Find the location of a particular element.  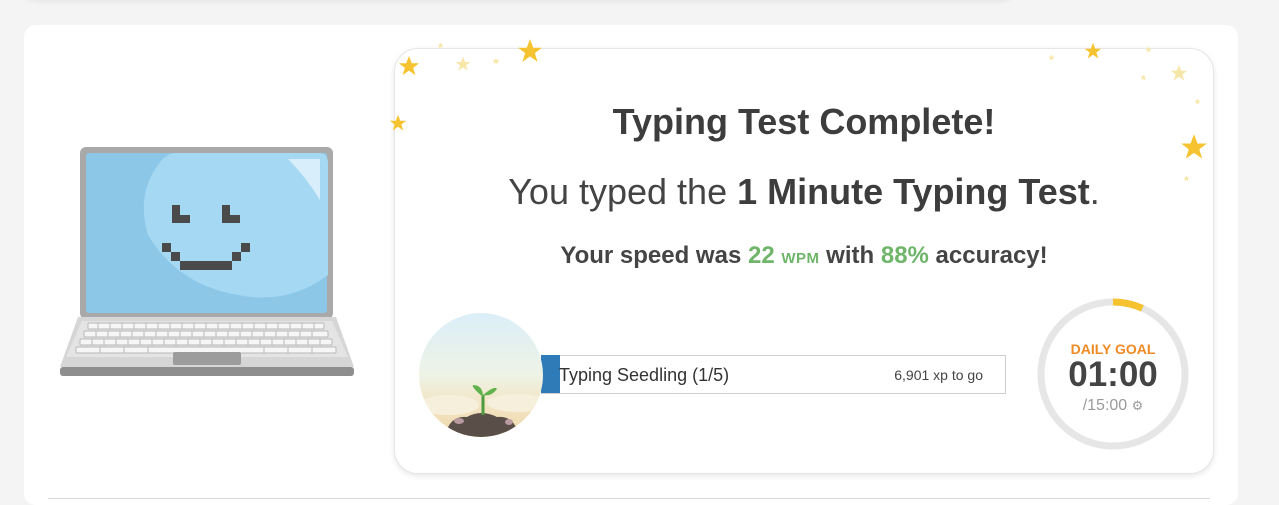

seedling-icon is located at coordinates (481, 375).